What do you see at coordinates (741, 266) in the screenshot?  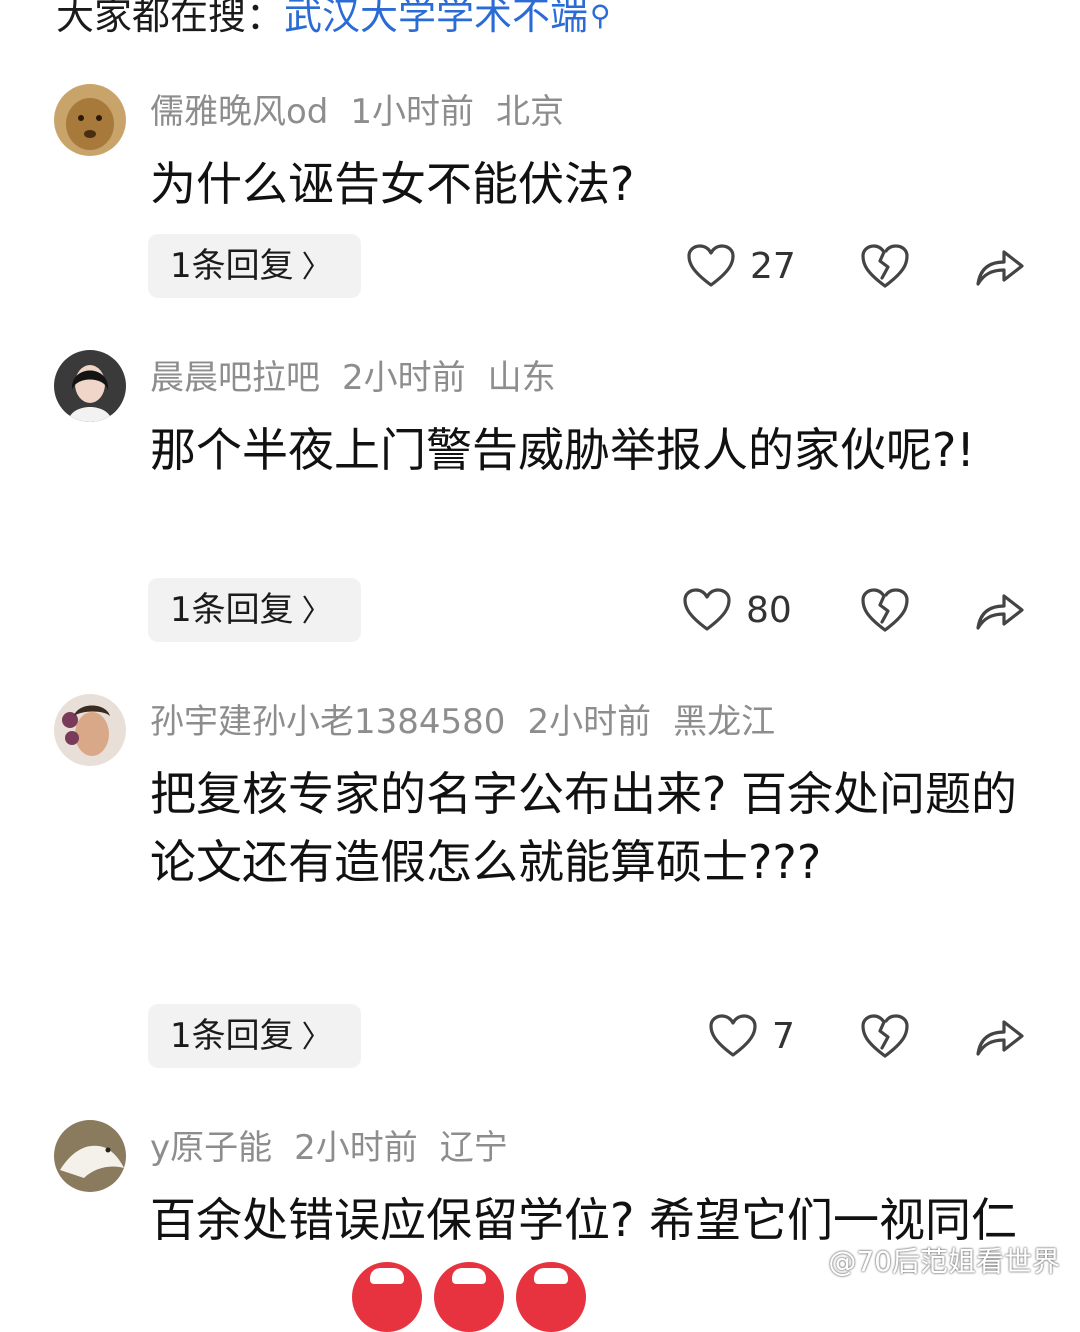 I see `like-button: 27` at bounding box center [741, 266].